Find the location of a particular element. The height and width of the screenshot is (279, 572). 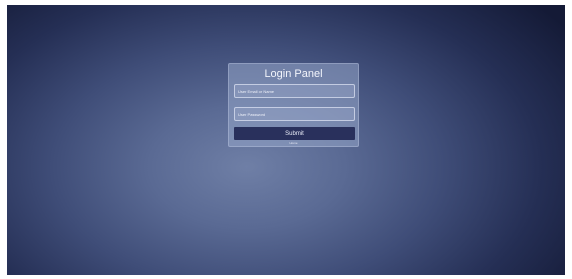

email-or-name-field is located at coordinates (294, 91).